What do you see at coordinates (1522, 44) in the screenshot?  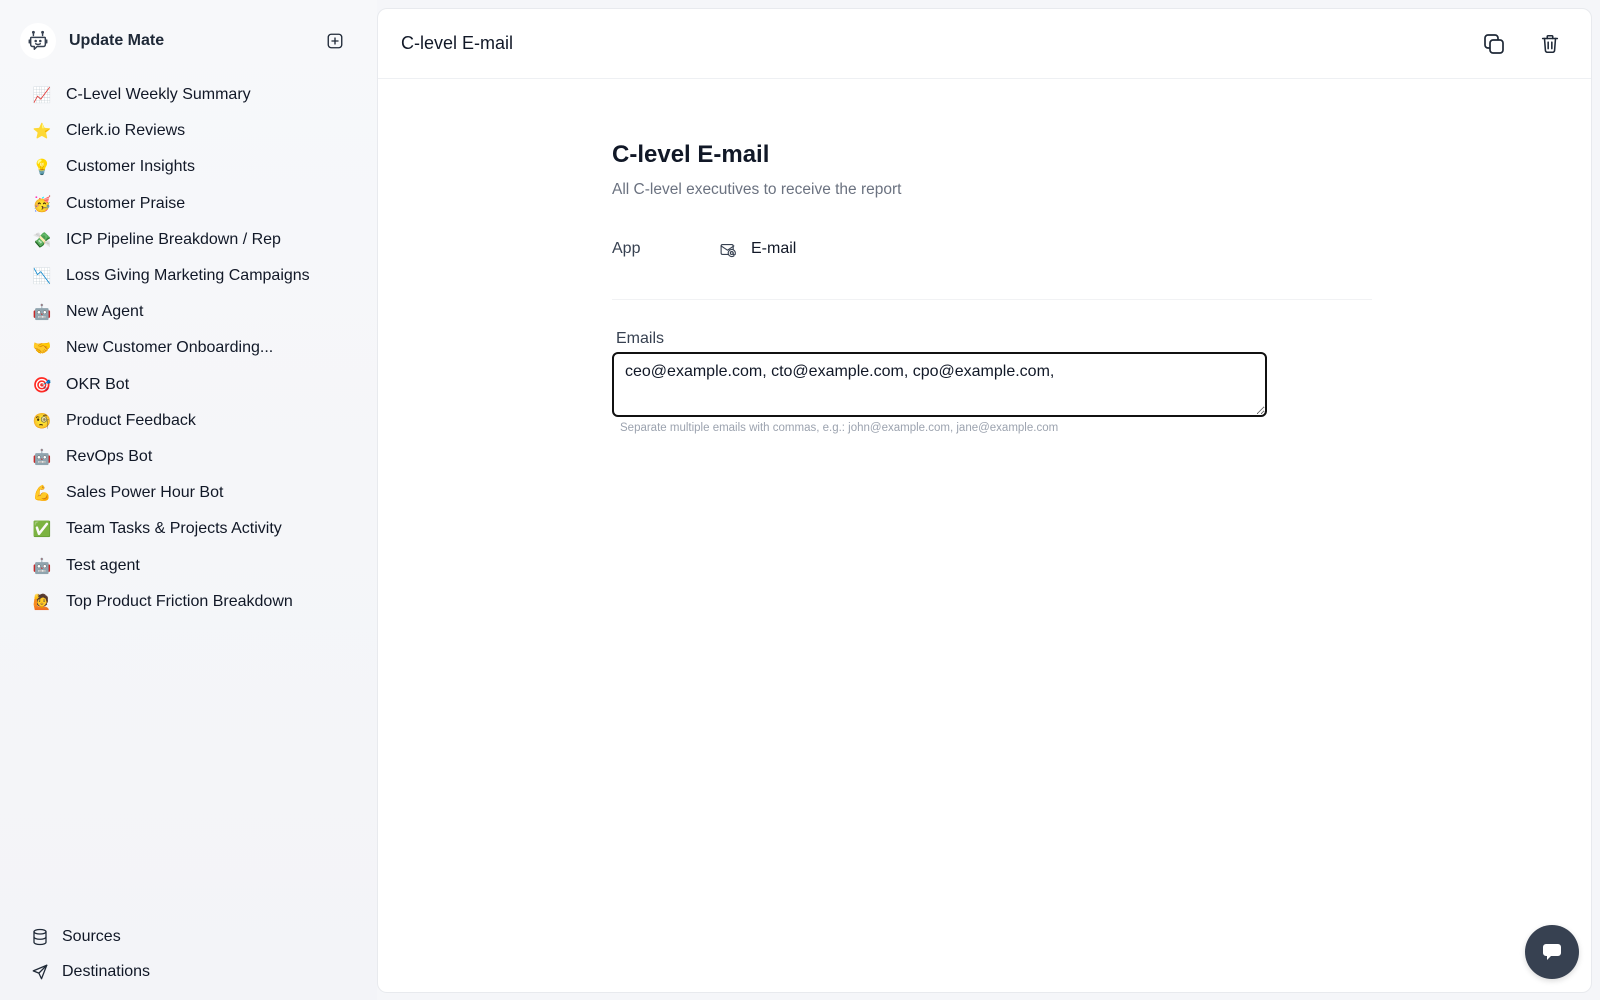 I see `header-actions` at bounding box center [1522, 44].